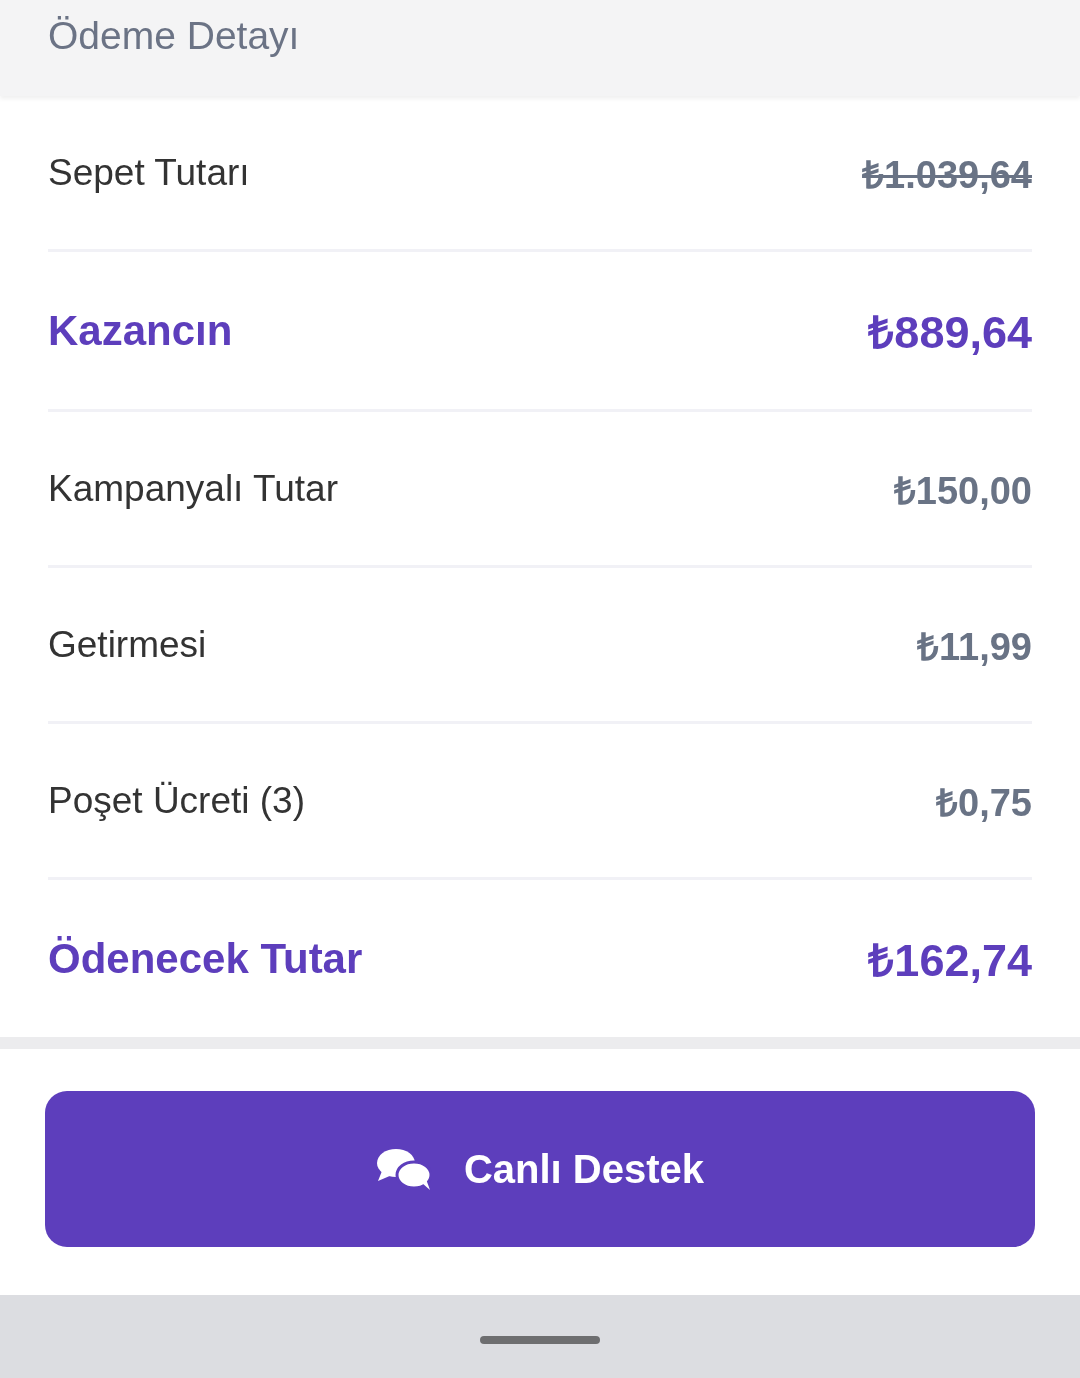  What do you see at coordinates (149, 172) in the screenshot?
I see `row-label: Sepet Tutarı` at bounding box center [149, 172].